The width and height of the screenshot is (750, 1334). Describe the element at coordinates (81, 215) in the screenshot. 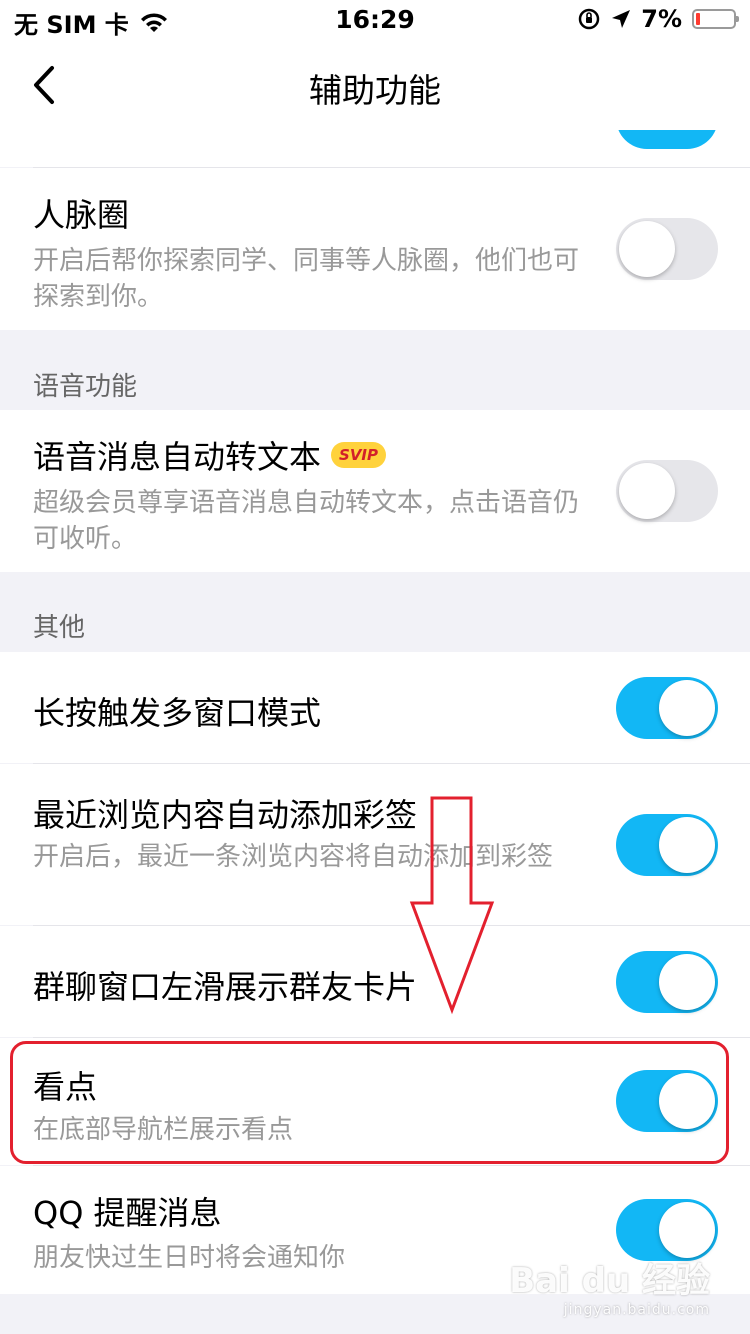

I see `contacts-circle-title: 人脉圈` at that location.